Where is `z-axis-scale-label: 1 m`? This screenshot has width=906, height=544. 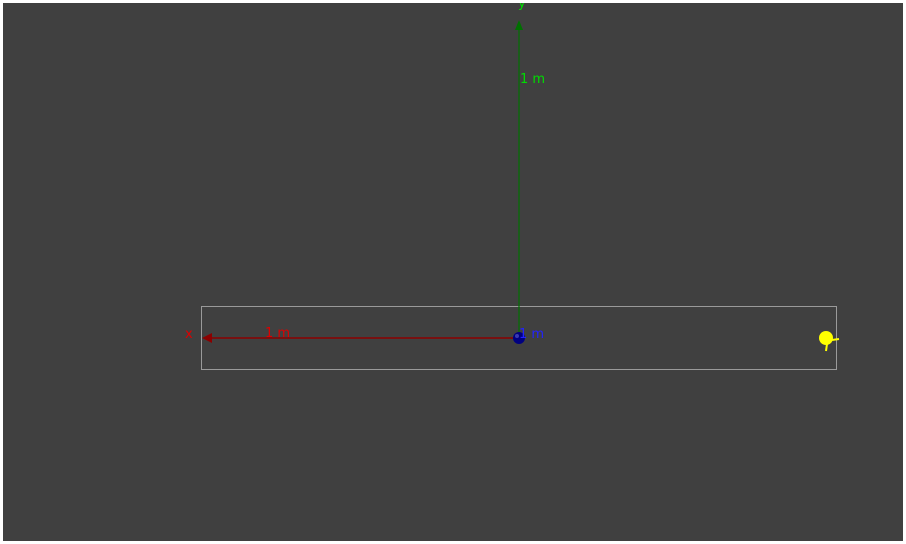 z-axis-scale-label: 1 m is located at coordinates (531, 334).